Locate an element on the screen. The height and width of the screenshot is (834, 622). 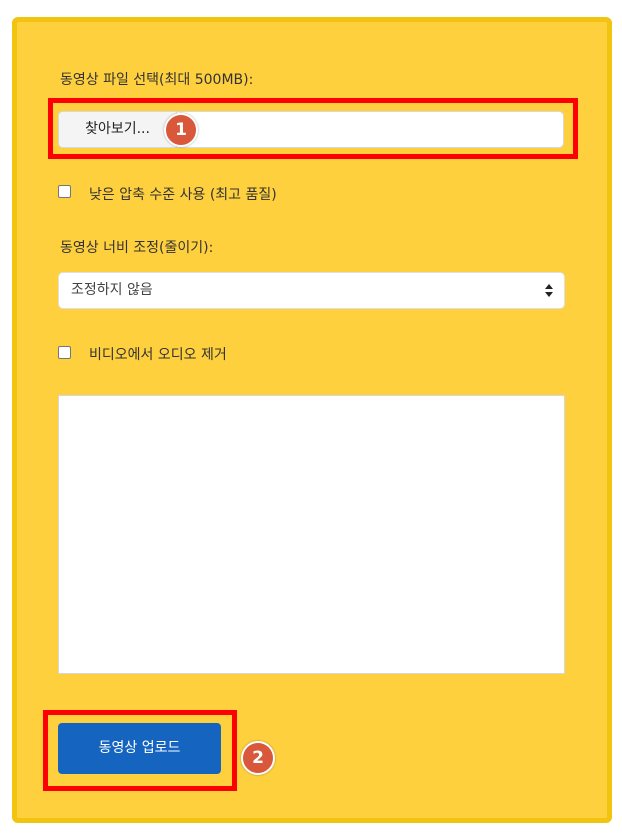
file-select-label: 동영상 파일 선택(최대 500MB): is located at coordinates (157, 80).